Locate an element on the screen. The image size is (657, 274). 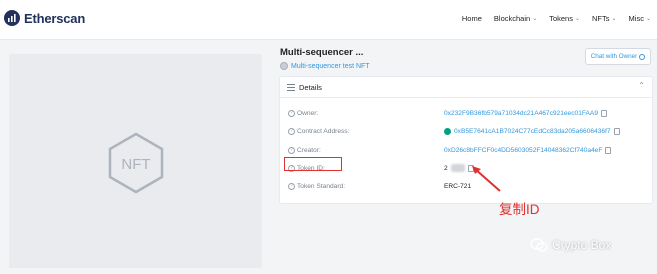
main-nav: Home Blockchain ⌄ Tokens ⌄ NFTs ⌄ Misc ⌄ is located at coordinates (556, 18).